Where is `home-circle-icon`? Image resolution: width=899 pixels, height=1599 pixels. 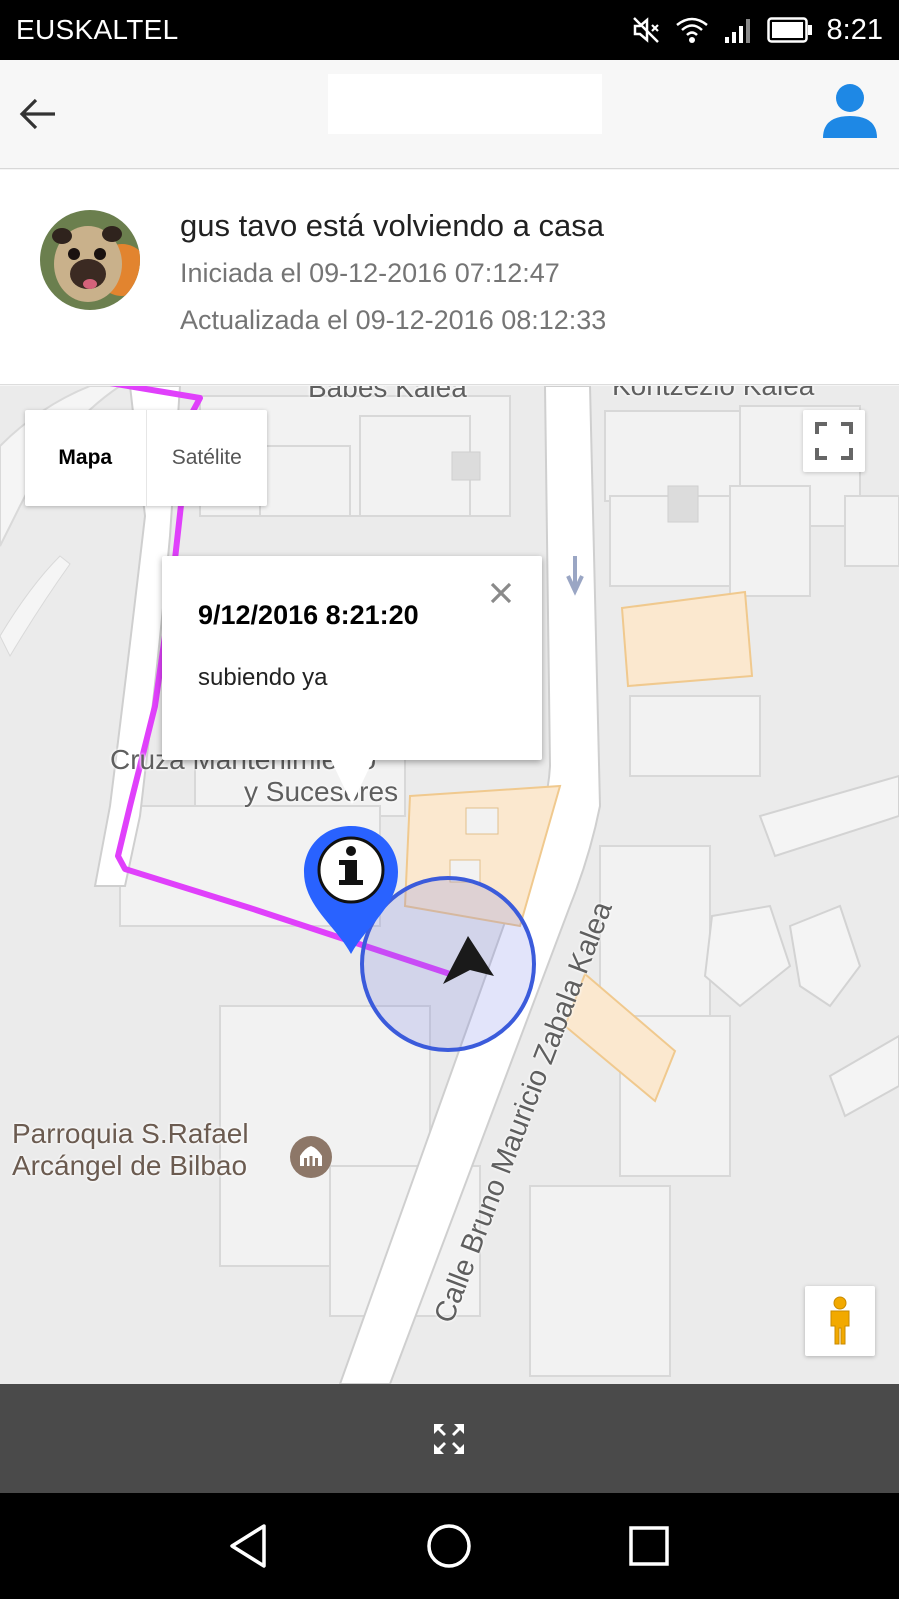 home-circle-icon is located at coordinates (449, 1546).